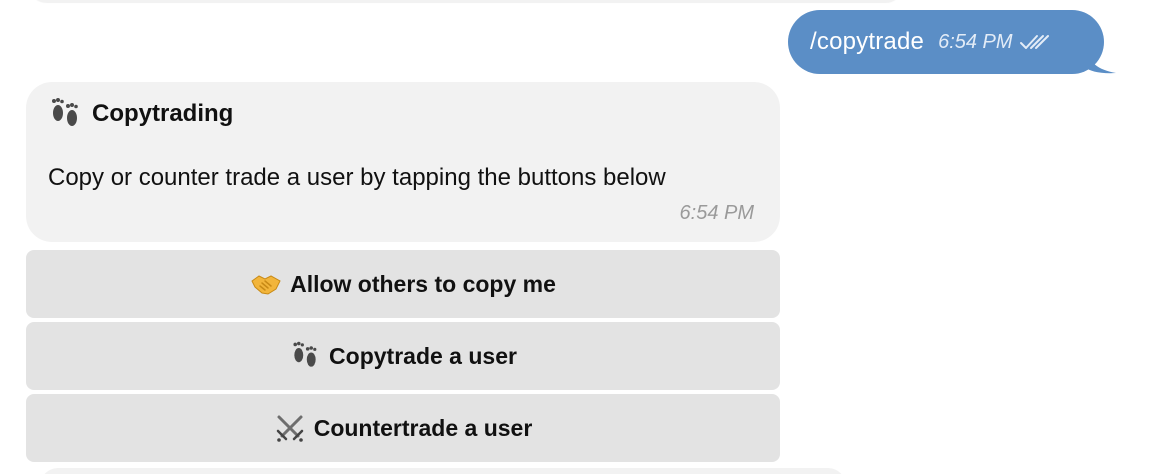 The height and width of the screenshot is (474, 1150). Describe the element at coordinates (867, 41) in the screenshot. I see `outgoing-message-text: /copytrade` at that location.